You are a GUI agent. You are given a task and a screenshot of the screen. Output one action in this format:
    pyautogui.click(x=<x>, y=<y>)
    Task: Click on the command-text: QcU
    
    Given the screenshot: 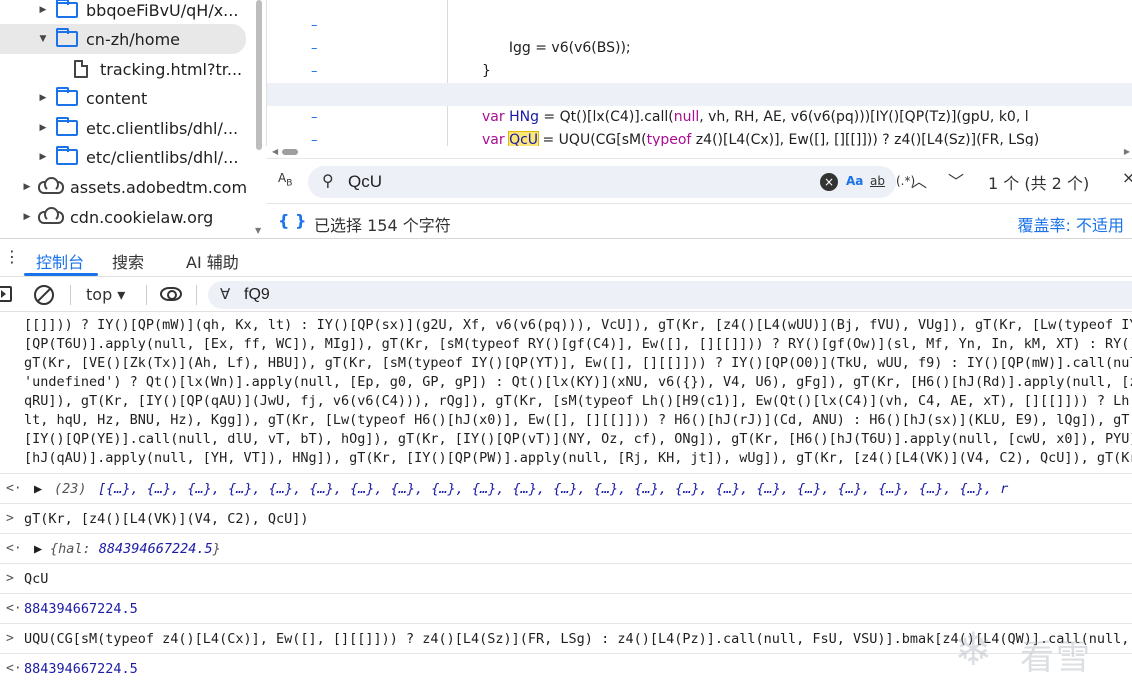 What is the action you would take?
    pyautogui.click(x=36, y=579)
    